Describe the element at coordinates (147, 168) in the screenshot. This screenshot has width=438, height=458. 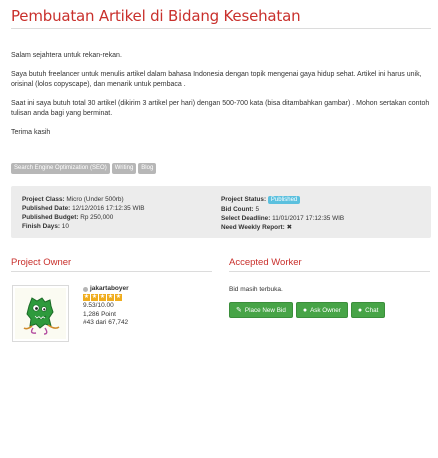
I see `tag-blog: Blog` at that location.